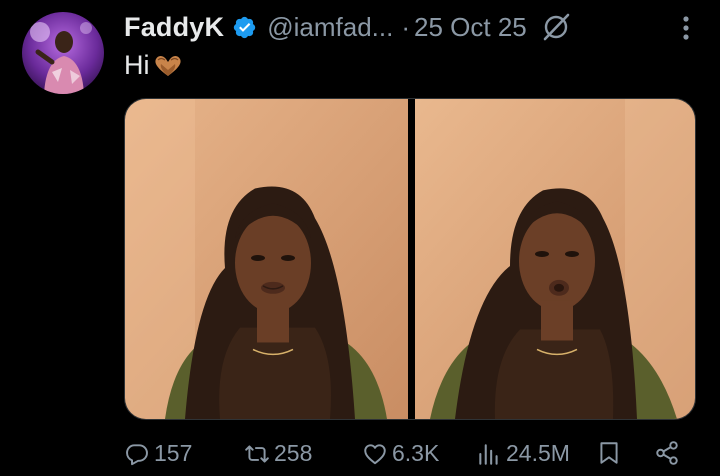 Image resolution: width=720 pixels, height=476 pixels. What do you see at coordinates (137, 454) in the screenshot?
I see `reply-icon` at bounding box center [137, 454].